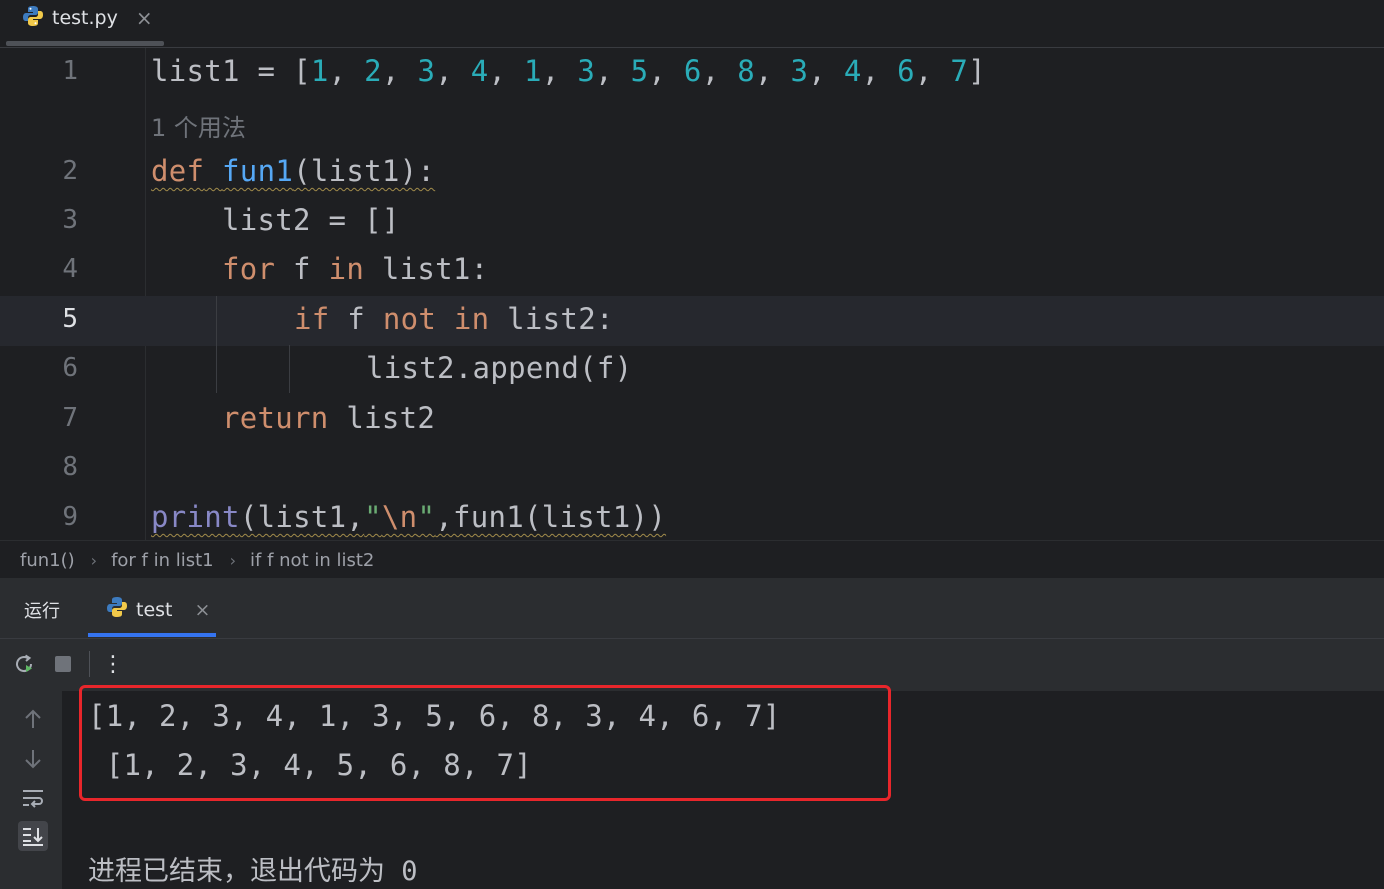  What do you see at coordinates (85, 43) in the screenshot?
I see `active-tab-indicator` at bounding box center [85, 43].